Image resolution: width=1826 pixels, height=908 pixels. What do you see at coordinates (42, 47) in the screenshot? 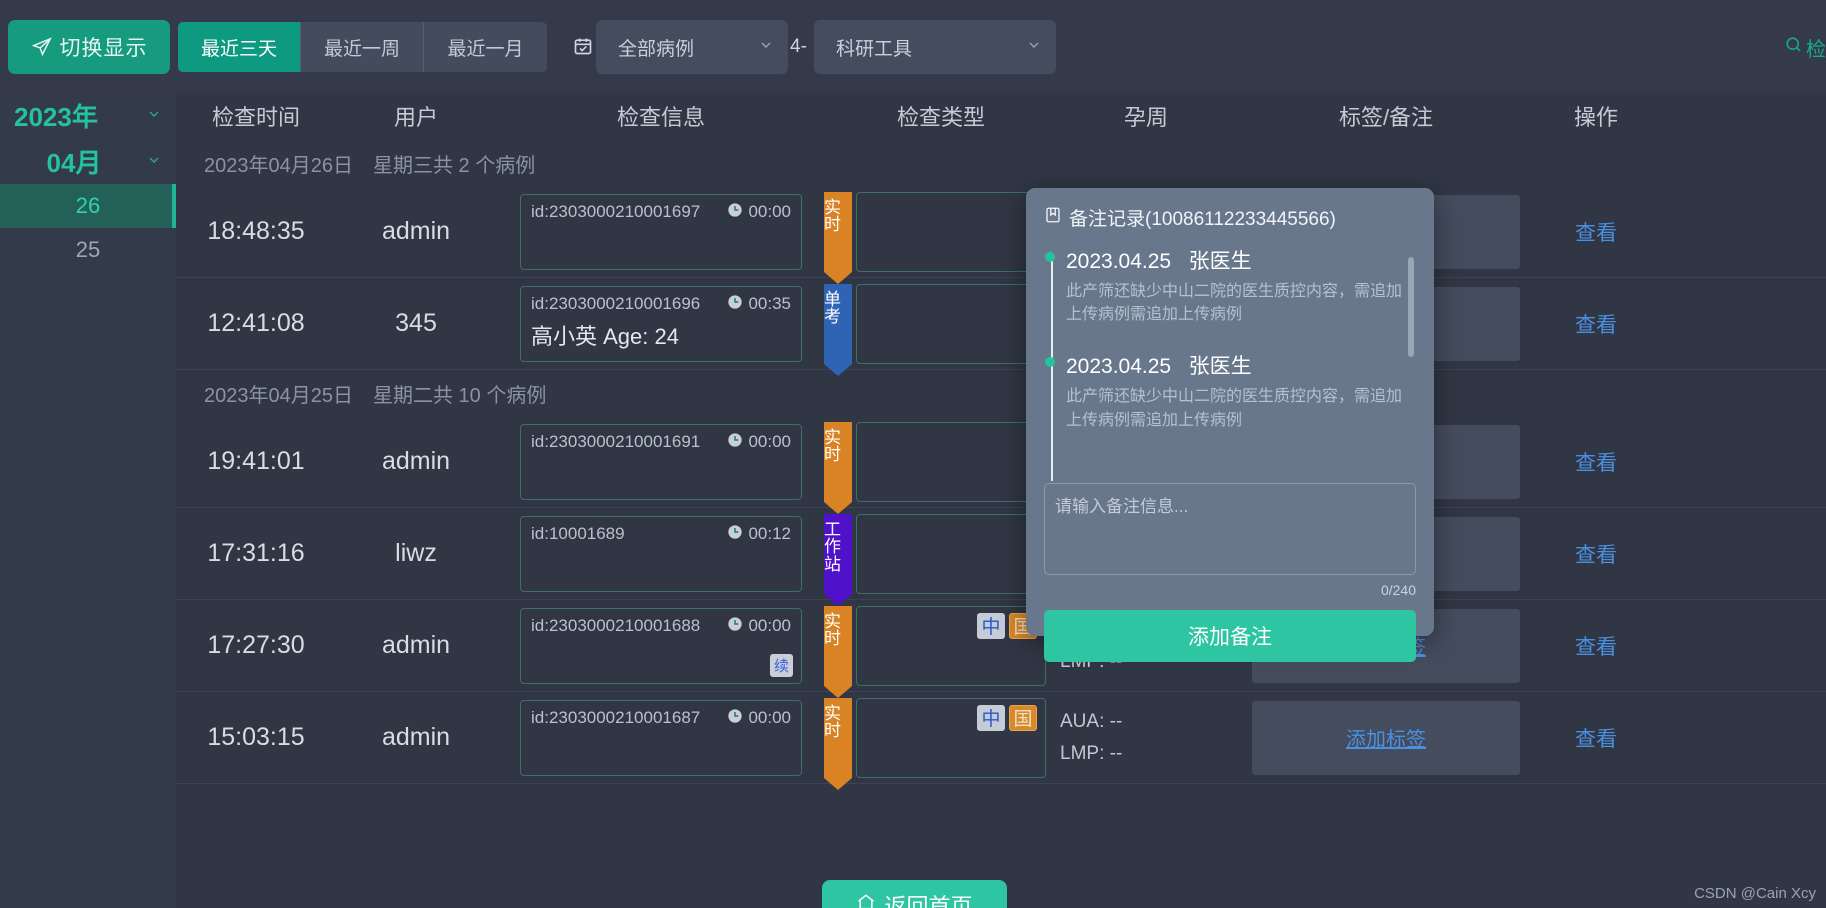
I see `send-icon` at bounding box center [42, 47].